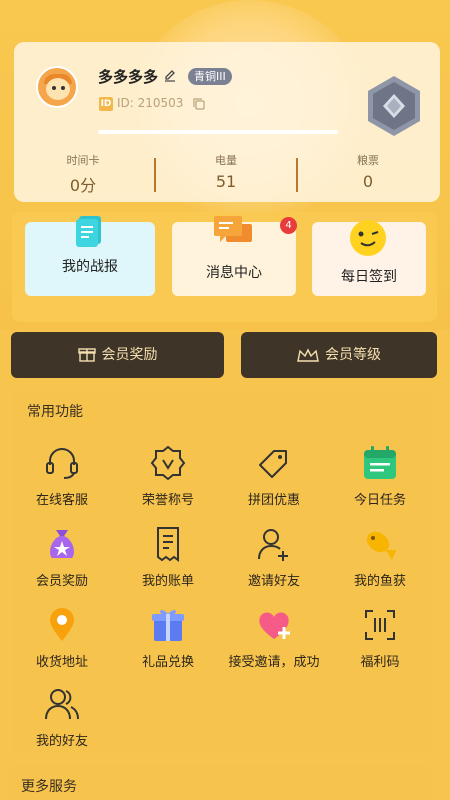  Describe the element at coordinates (381, 545) in the screenshot. I see `fish-icon` at that location.